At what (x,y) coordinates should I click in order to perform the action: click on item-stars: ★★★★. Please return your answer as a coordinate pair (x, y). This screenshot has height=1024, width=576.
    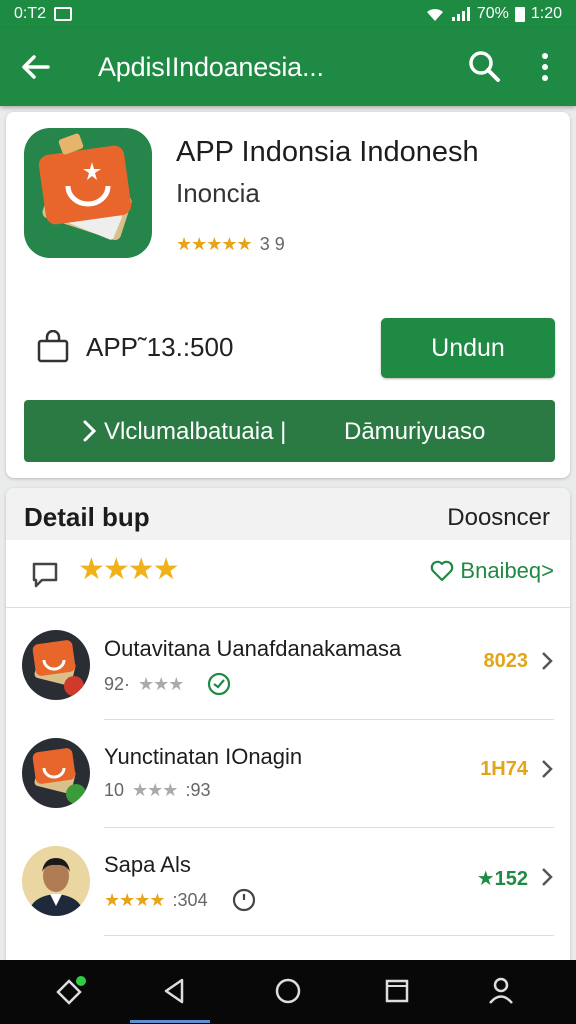
    Looking at the image, I should click on (135, 899).